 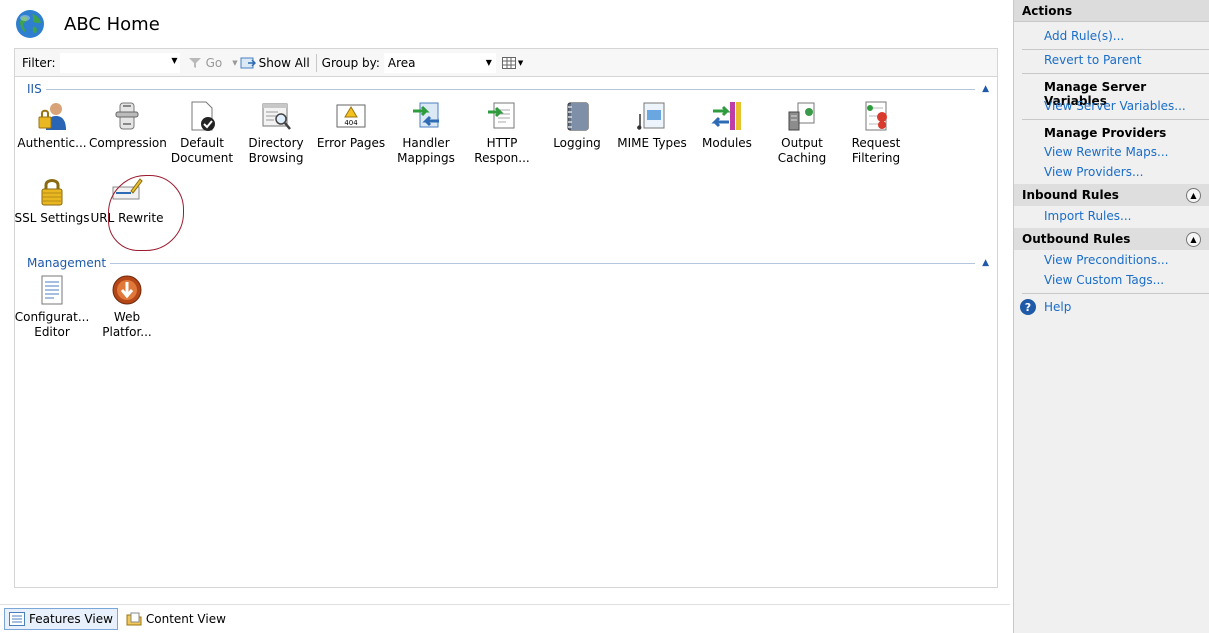 I want to click on show-all-icon, so click(x=248, y=62).